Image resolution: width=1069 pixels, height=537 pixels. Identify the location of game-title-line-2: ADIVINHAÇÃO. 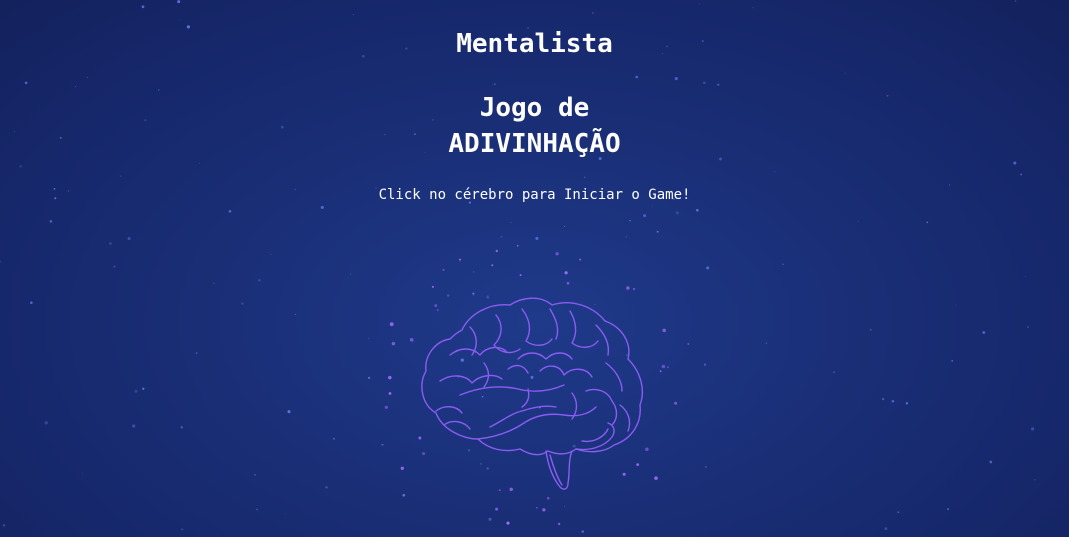
(534, 144).